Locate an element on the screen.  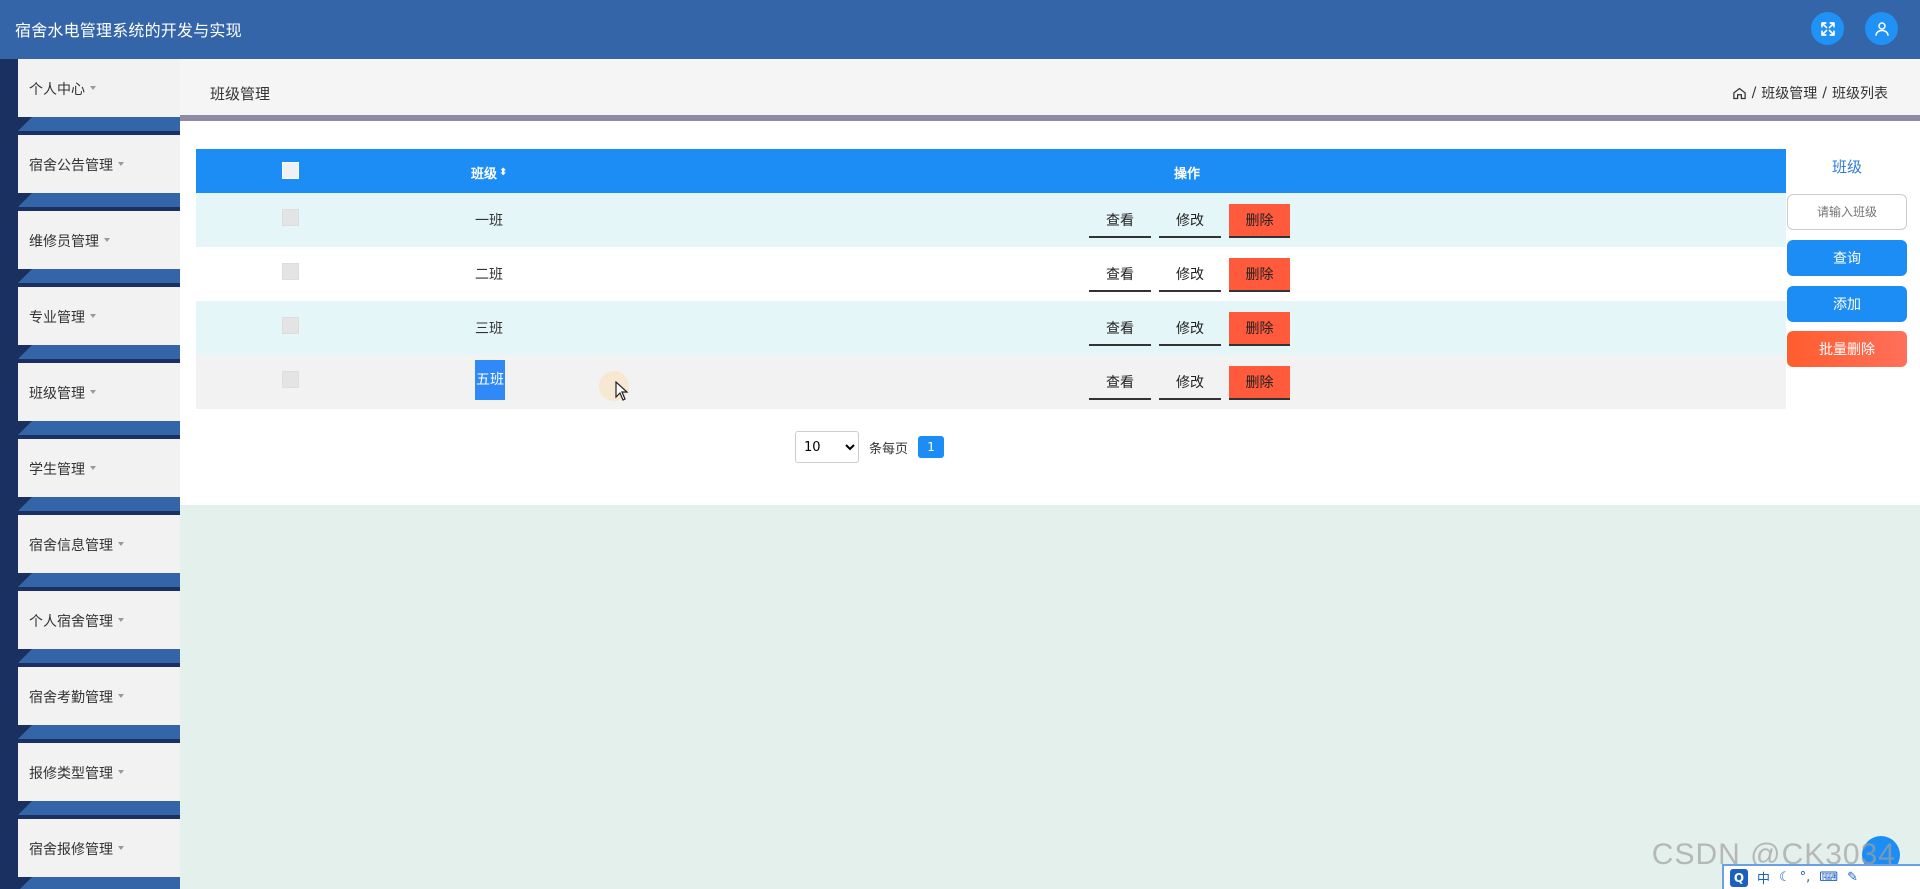
column-header-class: 班级 ⬍ is located at coordinates (489, 172).